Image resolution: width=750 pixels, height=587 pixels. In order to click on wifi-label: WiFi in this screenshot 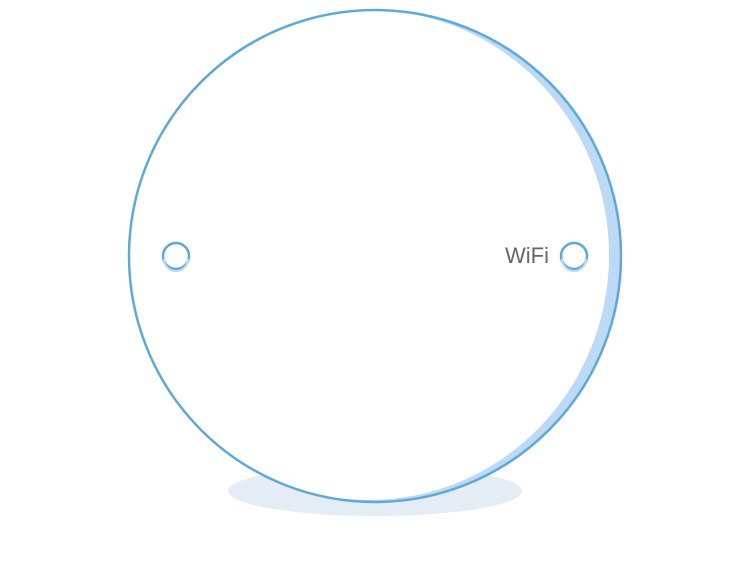, I will do `click(527, 255)`.